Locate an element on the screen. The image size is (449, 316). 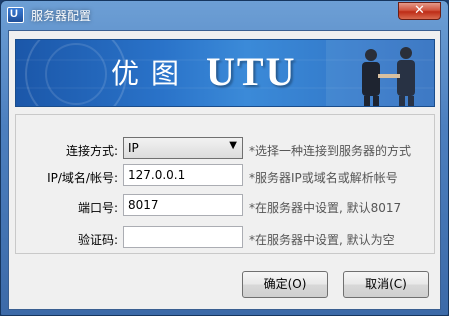
connection-label: 连接方式: is located at coordinates (91, 151).